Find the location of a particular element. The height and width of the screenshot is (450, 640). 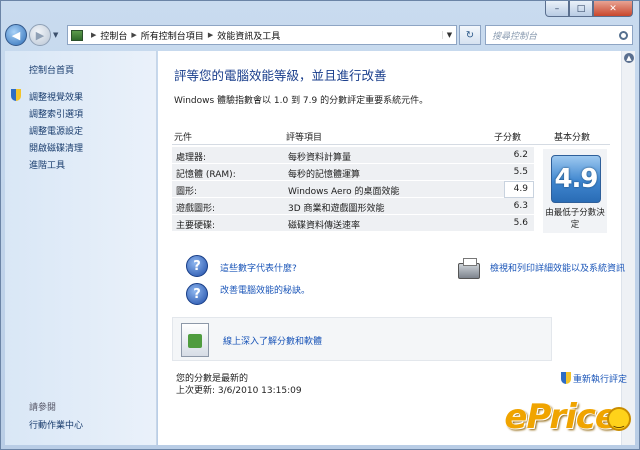

eprice-watermark: ePrice is located at coordinates (561, 417).